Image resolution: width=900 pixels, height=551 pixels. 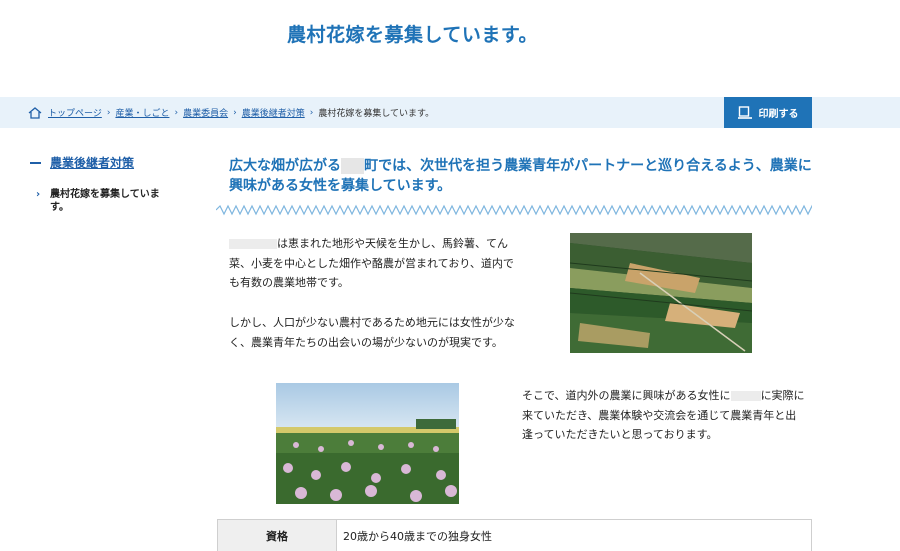 What do you see at coordinates (285, 166) in the screenshot?
I see `lead-text-before: 広大な畑が広がる` at bounding box center [285, 166].